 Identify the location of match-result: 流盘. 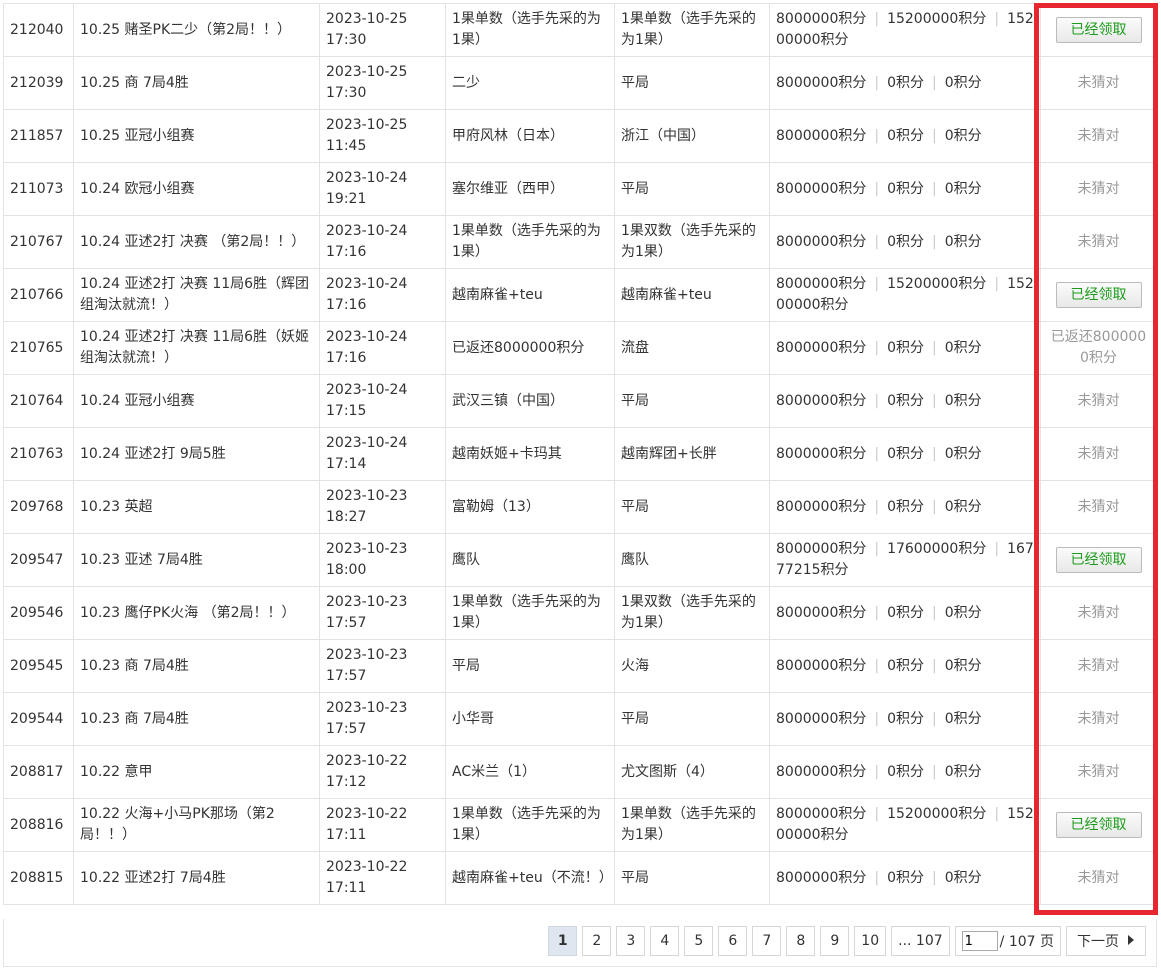
(692, 348).